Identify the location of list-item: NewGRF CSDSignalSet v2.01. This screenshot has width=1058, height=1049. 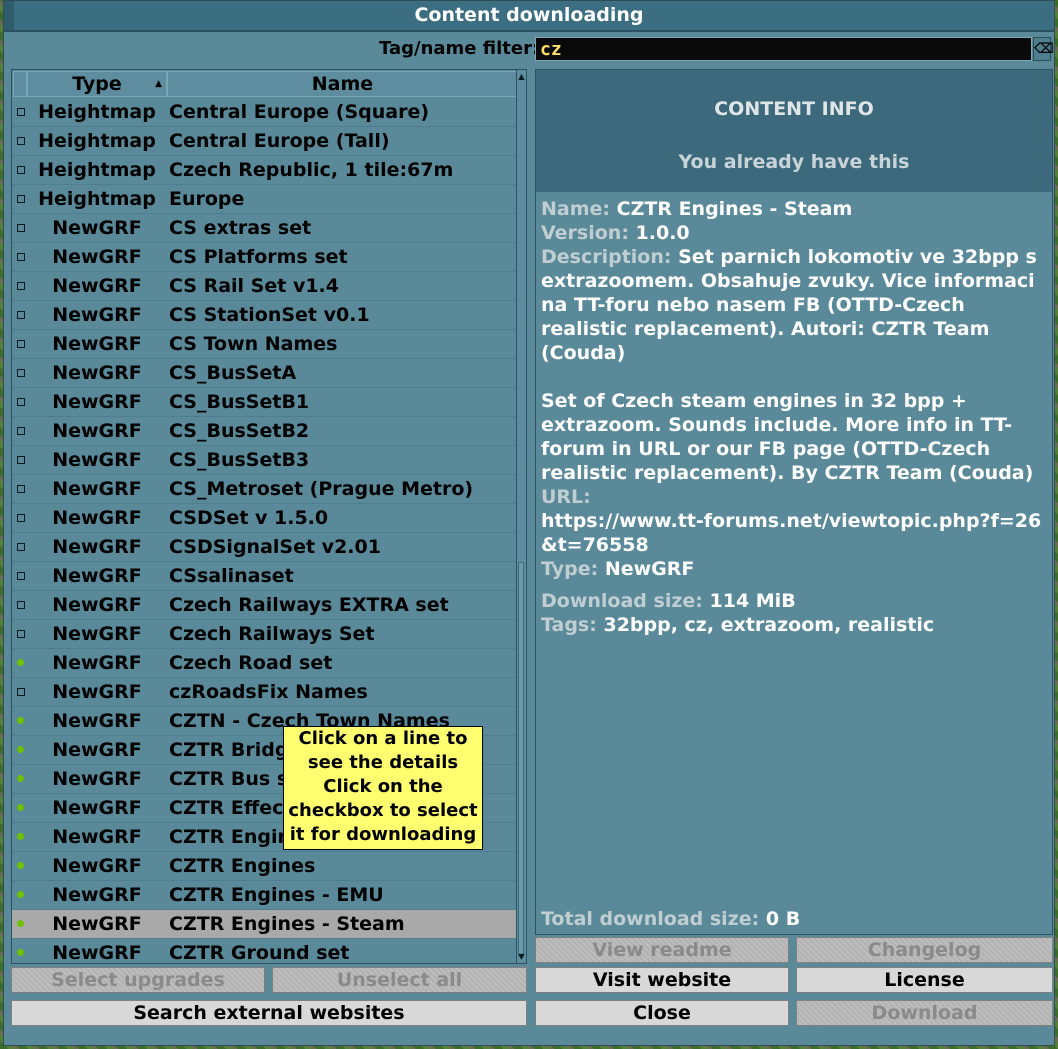
(265, 547).